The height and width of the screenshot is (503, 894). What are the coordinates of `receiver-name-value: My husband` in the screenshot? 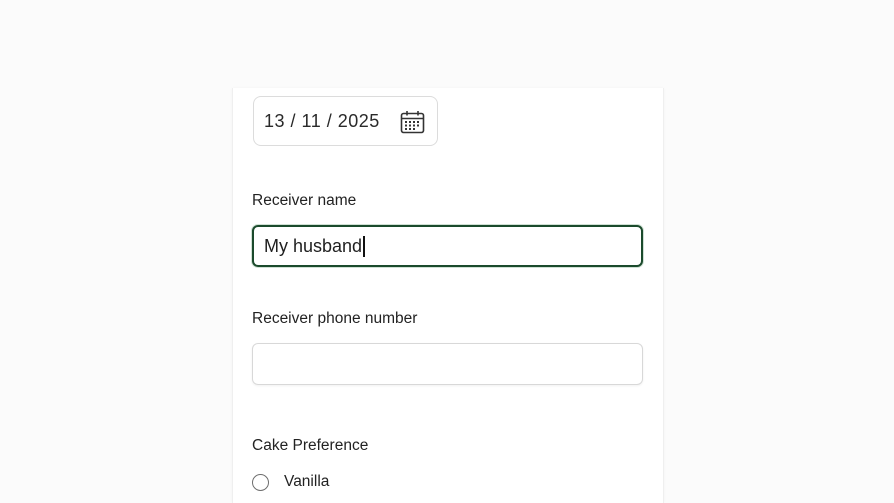 It's located at (313, 245).